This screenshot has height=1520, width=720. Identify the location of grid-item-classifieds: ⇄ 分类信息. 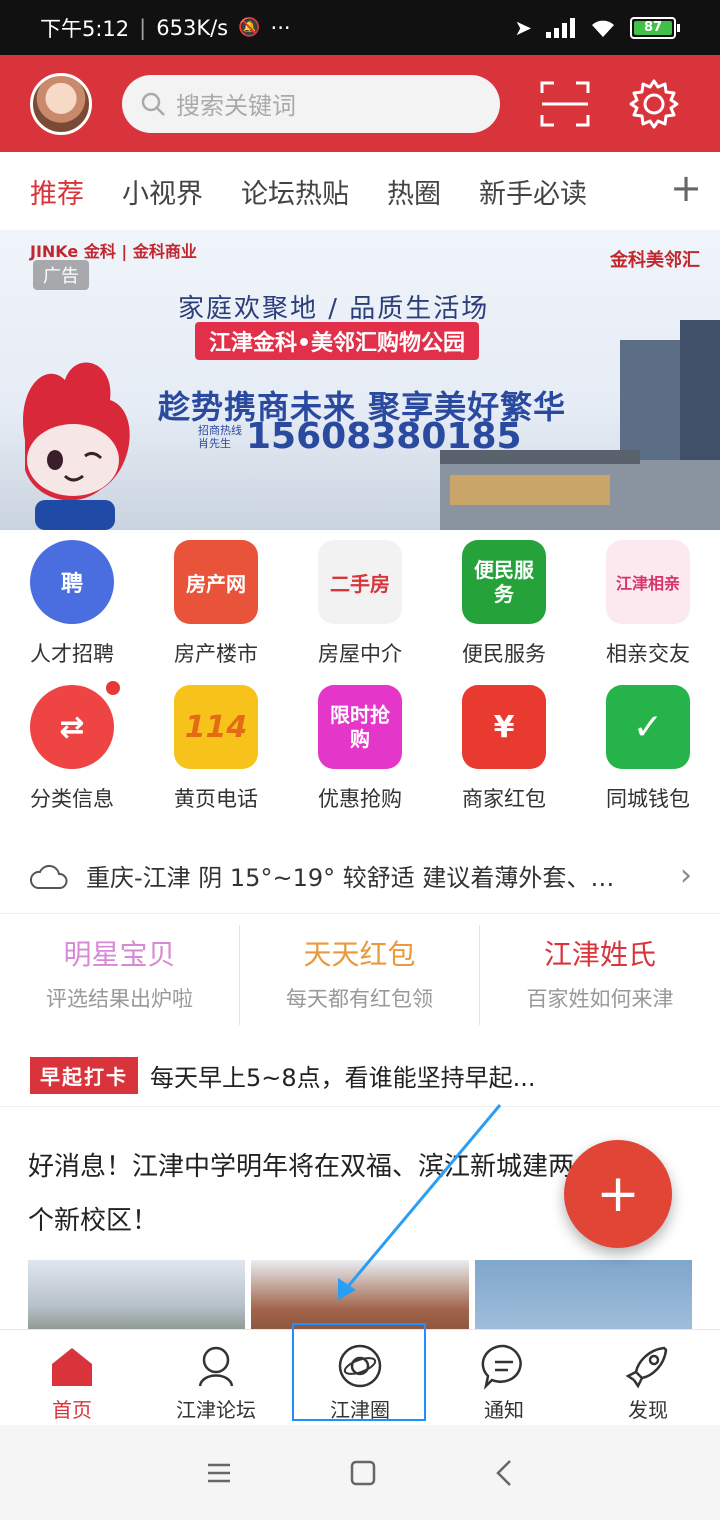
(72, 755).